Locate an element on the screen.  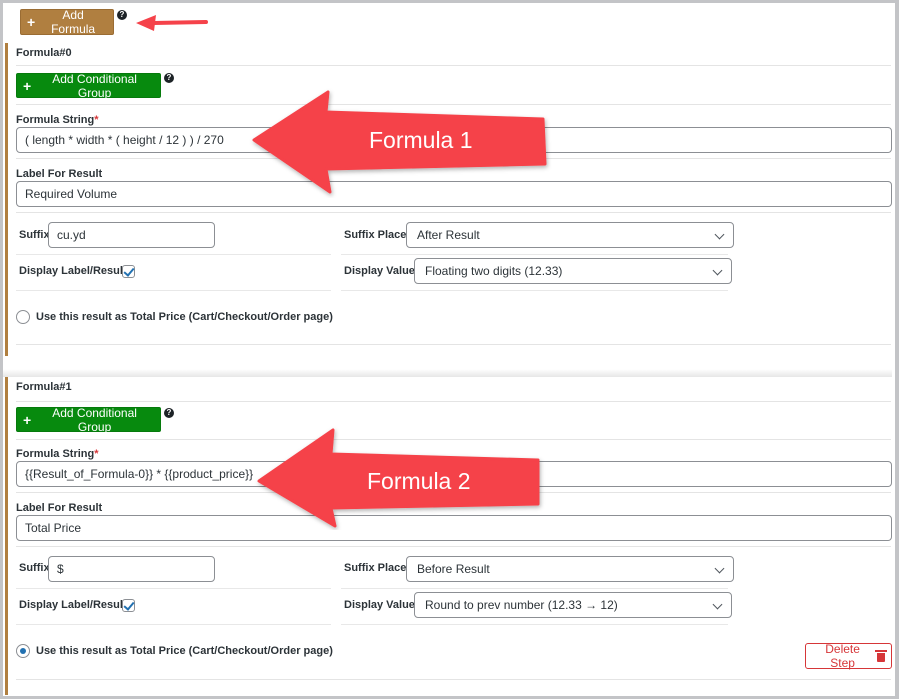
display-value-value: Floating two digits (12.33) is located at coordinates (494, 271).